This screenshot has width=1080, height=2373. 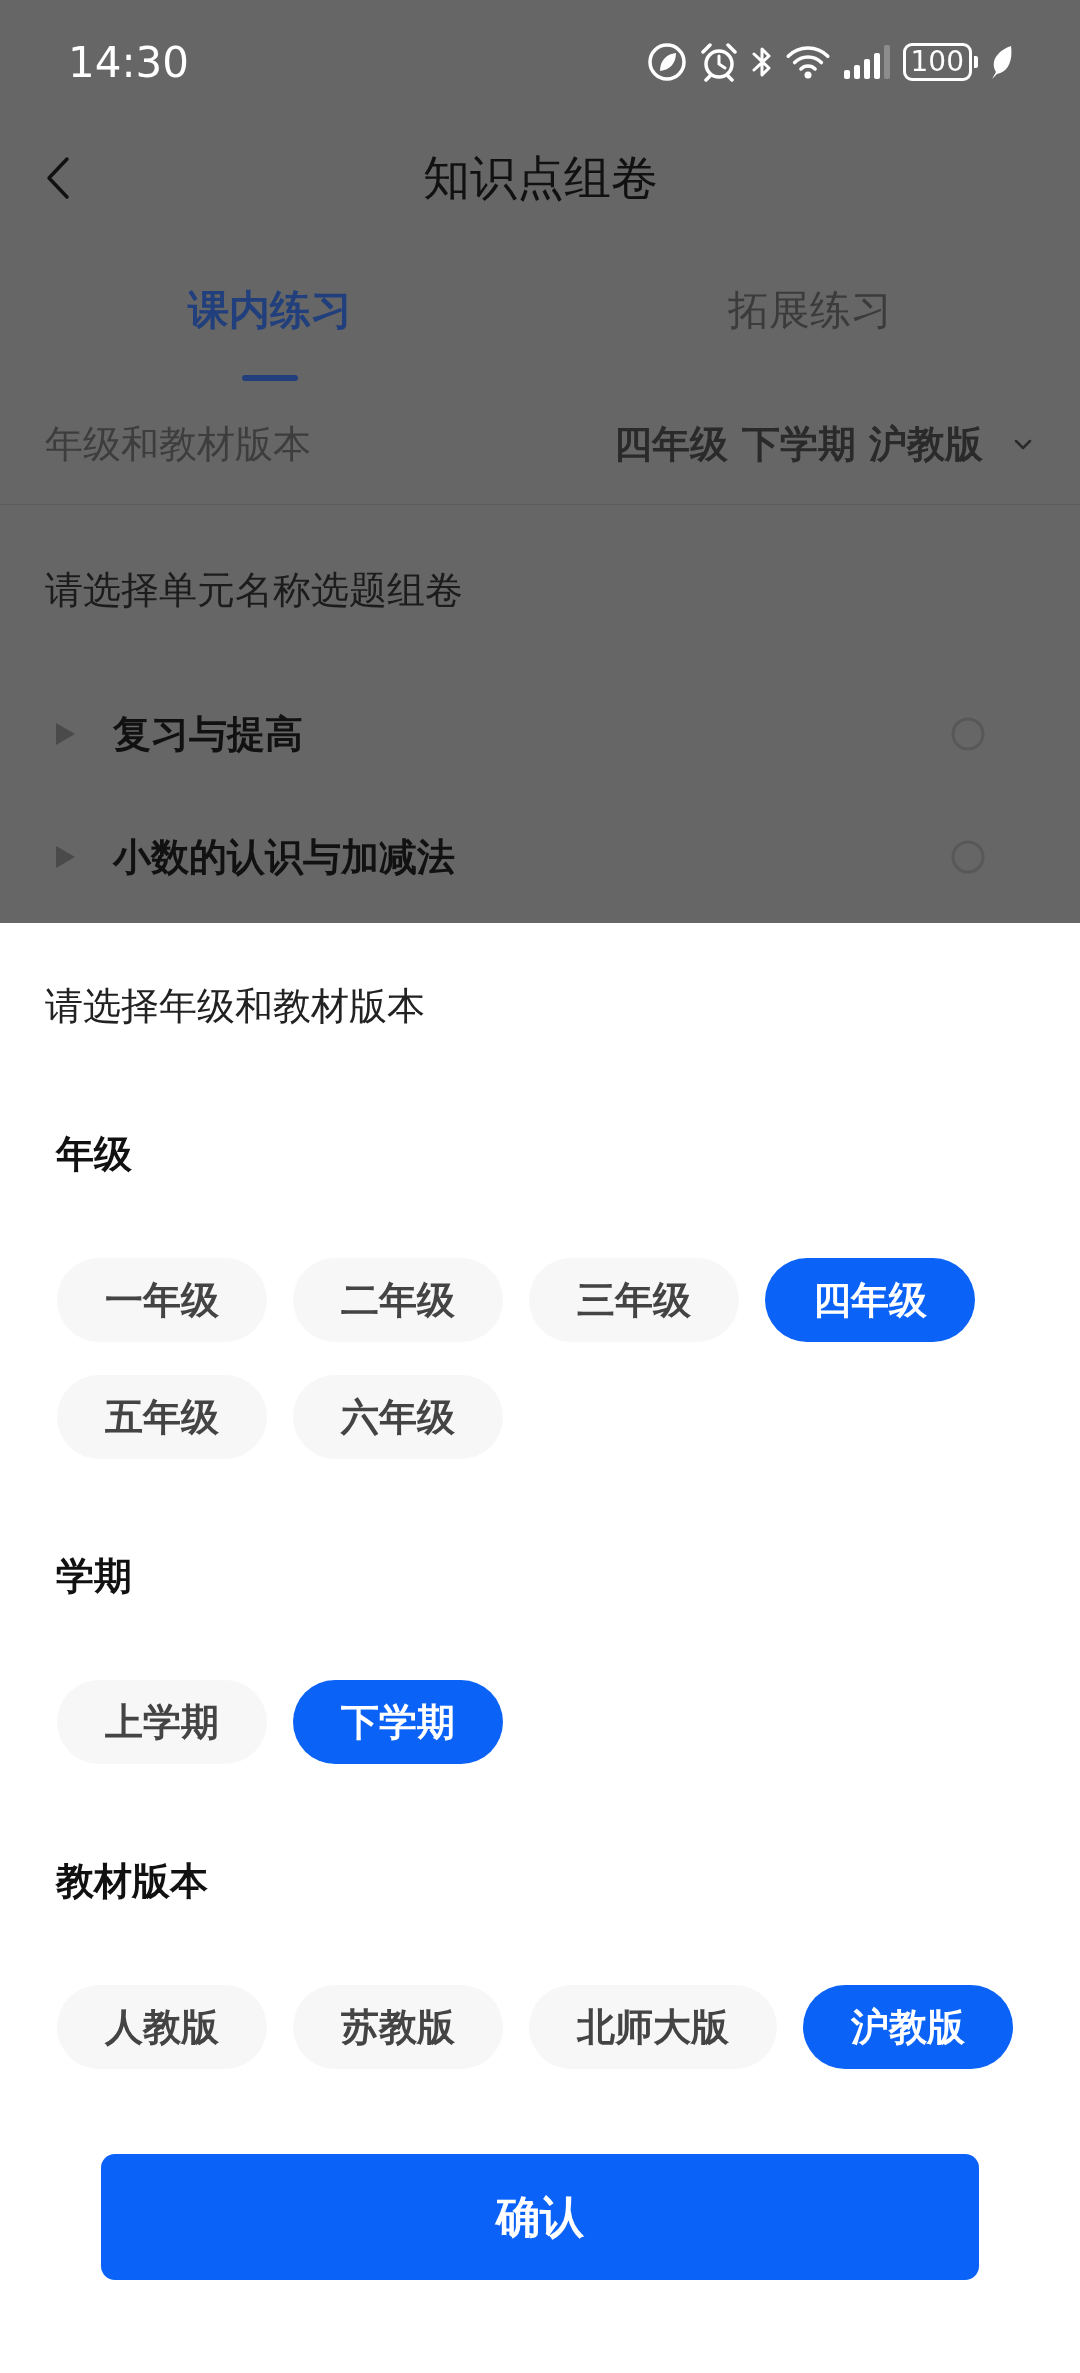 What do you see at coordinates (162, 1417) in the screenshot?
I see `option-chip: 五年级` at bounding box center [162, 1417].